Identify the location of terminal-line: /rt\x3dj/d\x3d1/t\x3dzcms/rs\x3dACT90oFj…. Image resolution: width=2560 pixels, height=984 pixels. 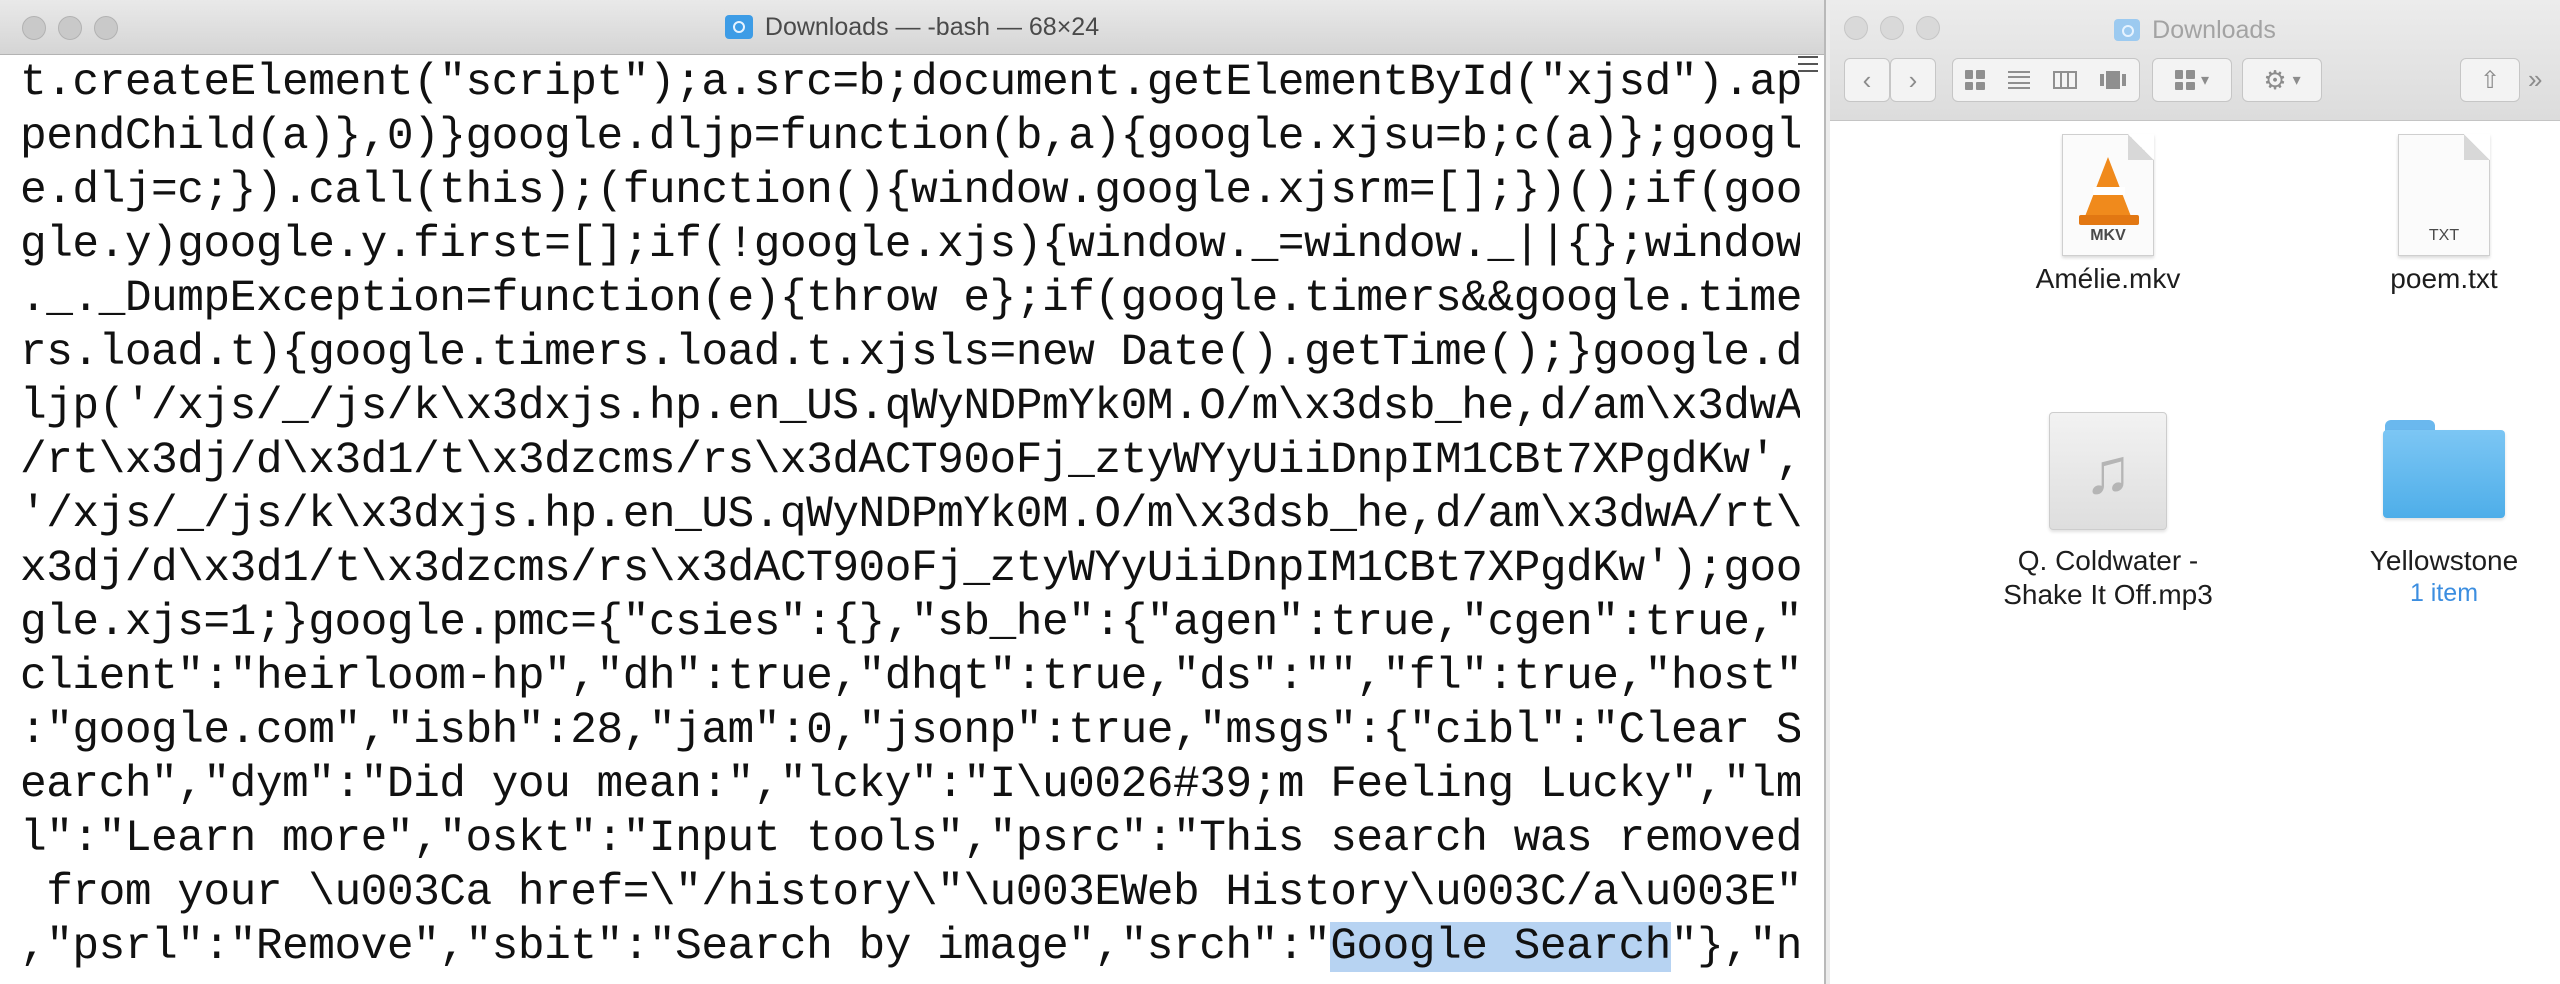
(910, 461).